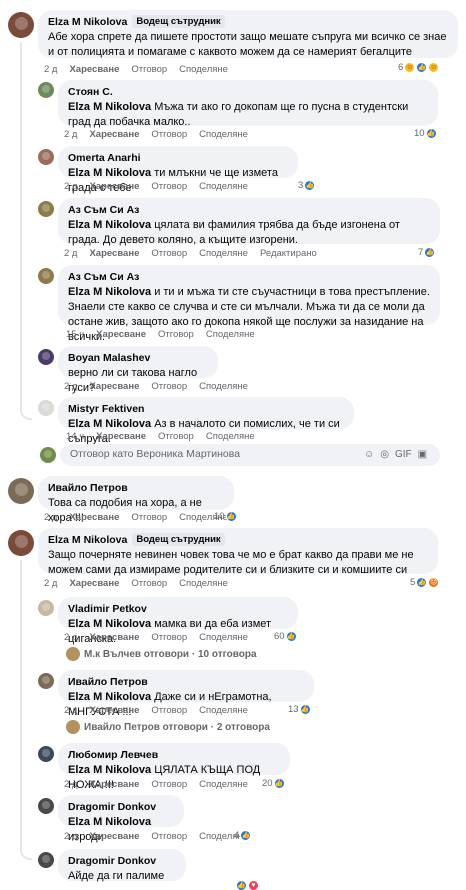  What do you see at coordinates (403, 454) in the screenshot?
I see `gif-icon: GIF` at bounding box center [403, 454].